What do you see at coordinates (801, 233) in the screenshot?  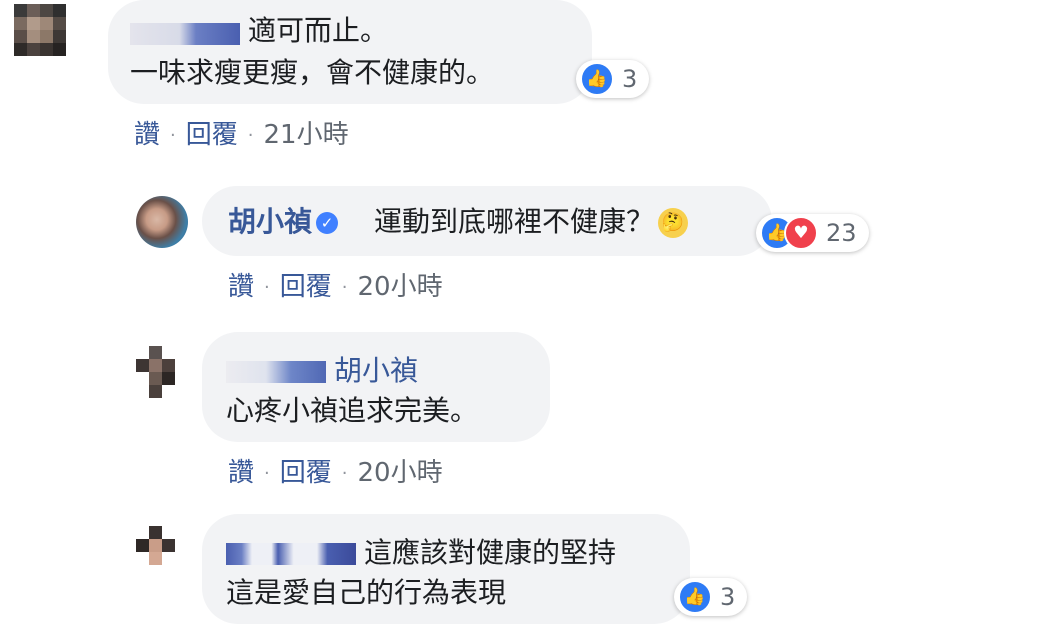 I see `love-icon: ♥` at bounding box center [801, 233].